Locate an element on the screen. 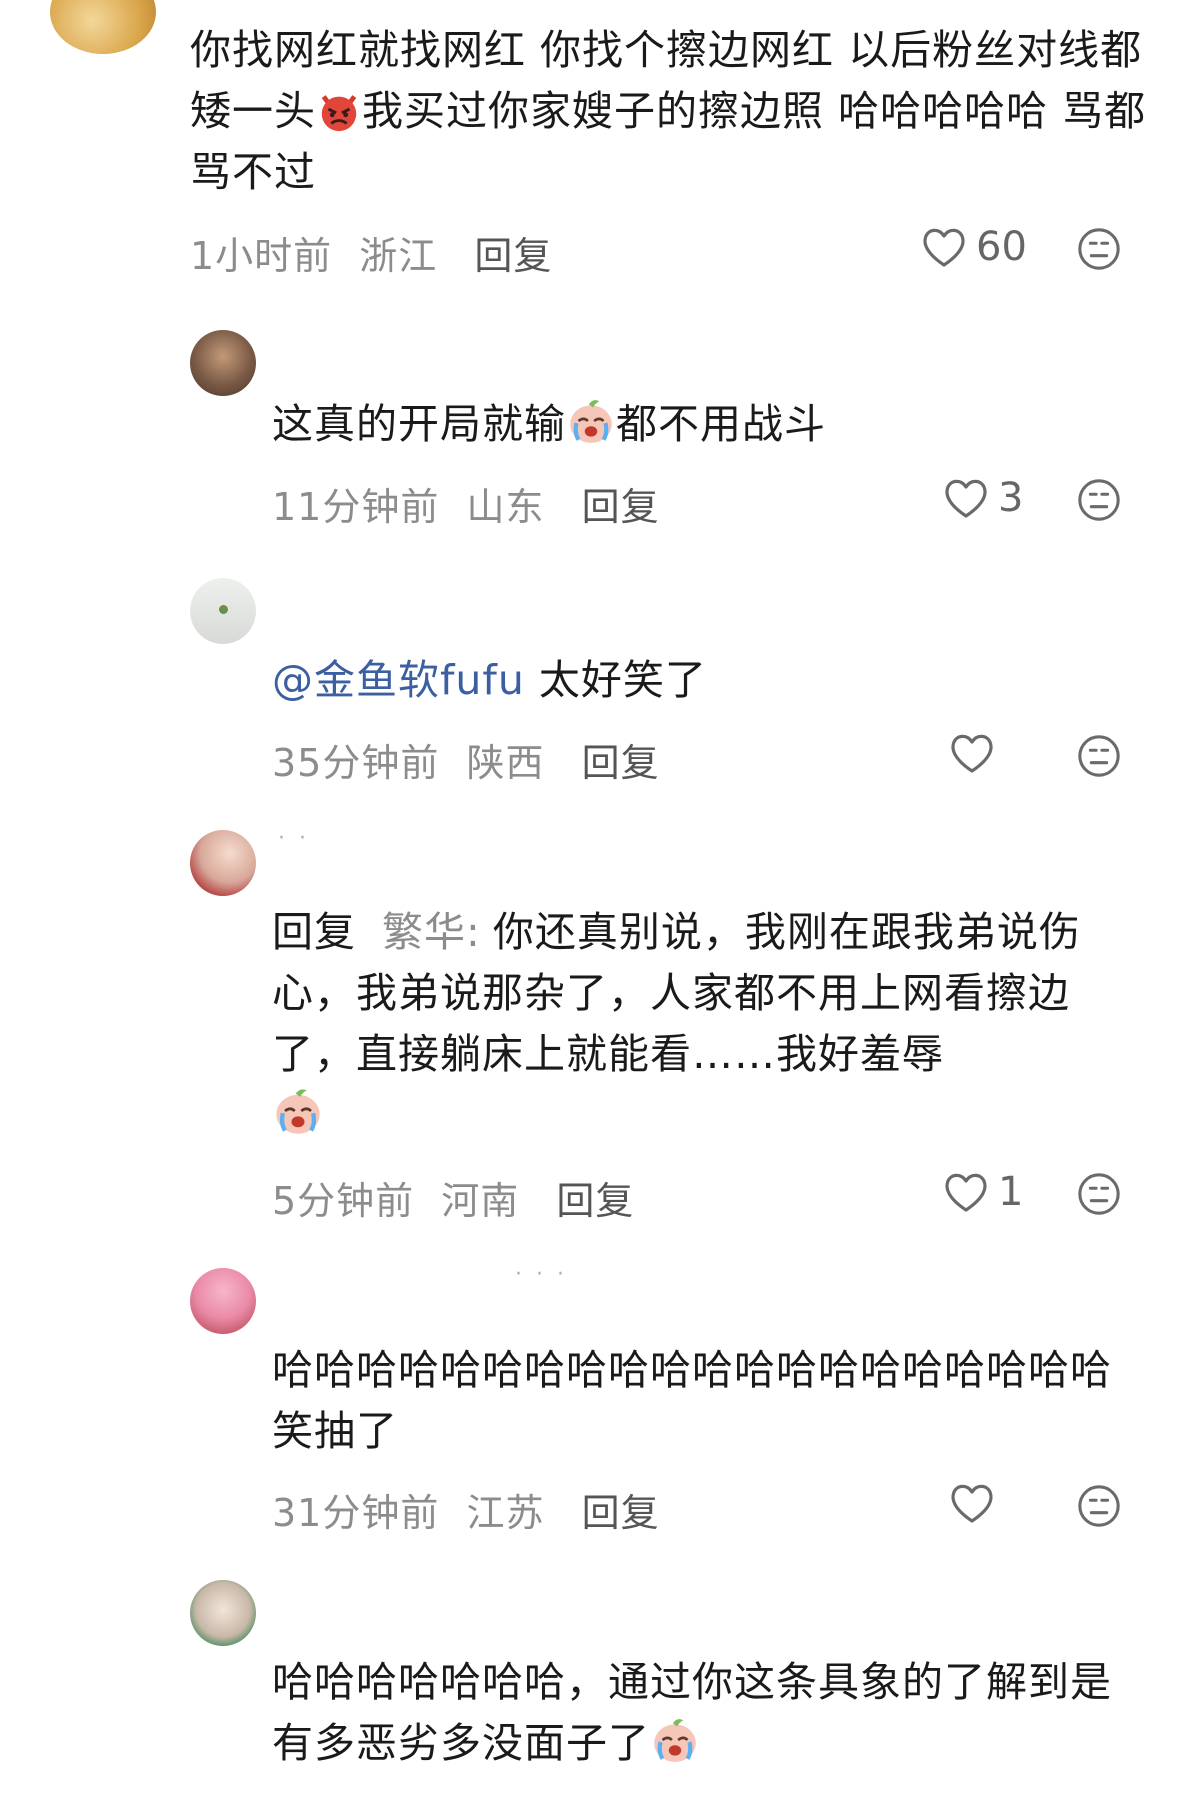  like-button: 1 is located at coordinates (982, 1192).